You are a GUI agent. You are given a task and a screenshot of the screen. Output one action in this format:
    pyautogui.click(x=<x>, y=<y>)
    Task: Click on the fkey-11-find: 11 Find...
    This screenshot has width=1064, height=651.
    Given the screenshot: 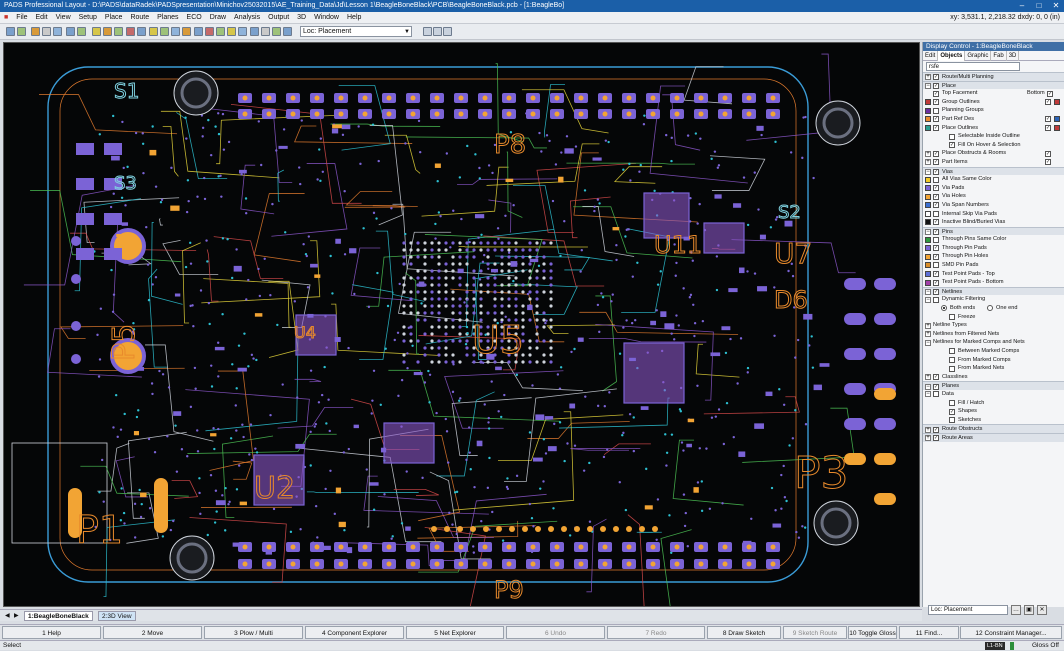 What is the action you would take?
    pyautogui.click(x=929, y=632)
    